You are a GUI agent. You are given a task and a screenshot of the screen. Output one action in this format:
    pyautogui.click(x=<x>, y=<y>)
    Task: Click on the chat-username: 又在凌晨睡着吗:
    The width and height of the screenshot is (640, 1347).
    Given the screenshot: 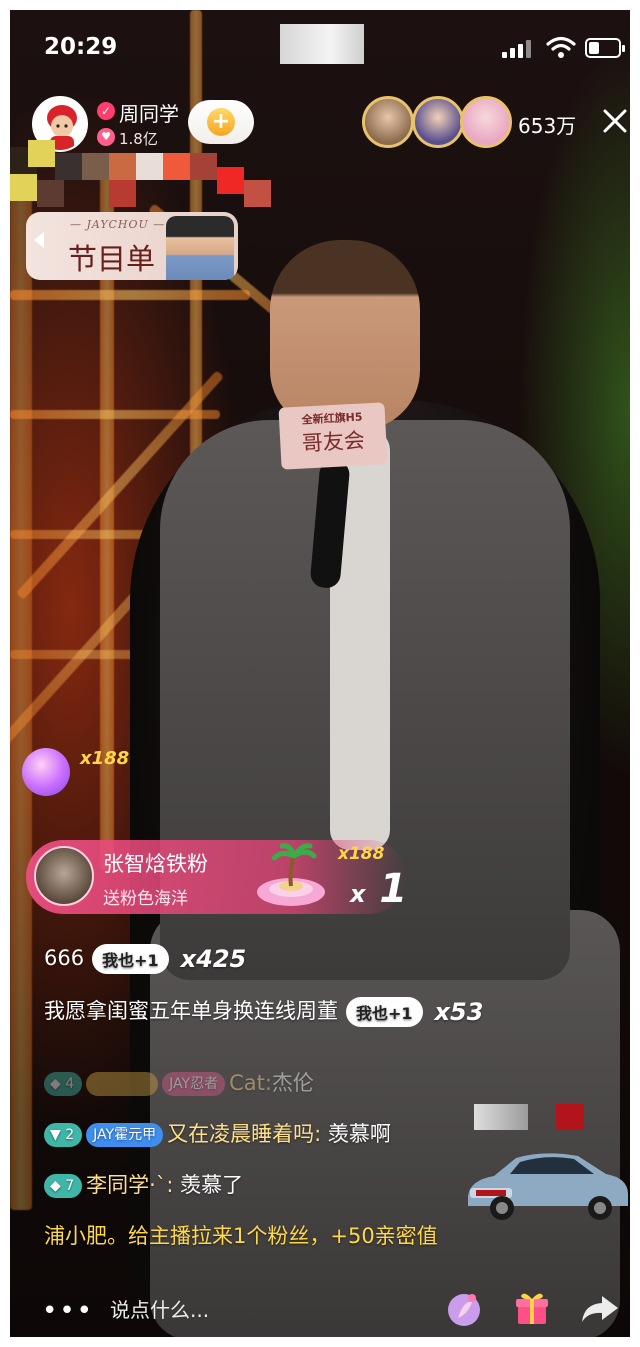 What is the action you would take?
    pyautogui.click(x=244, y=1134)
    